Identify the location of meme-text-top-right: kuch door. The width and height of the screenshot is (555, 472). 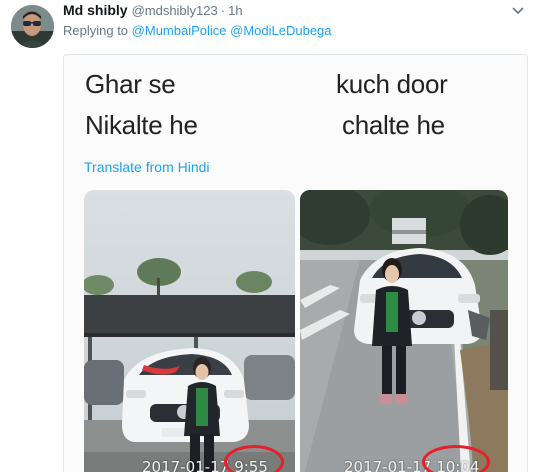
(392, 84).